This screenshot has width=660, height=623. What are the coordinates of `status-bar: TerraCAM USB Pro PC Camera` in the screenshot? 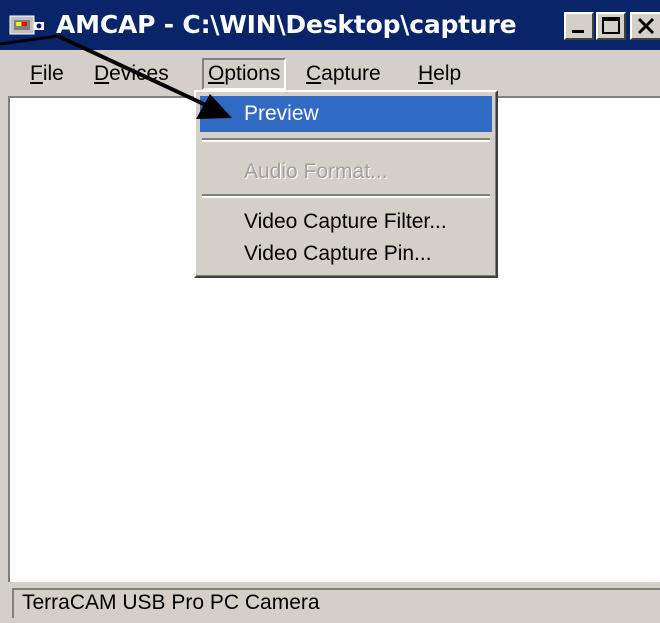 It's located at (330, 602).